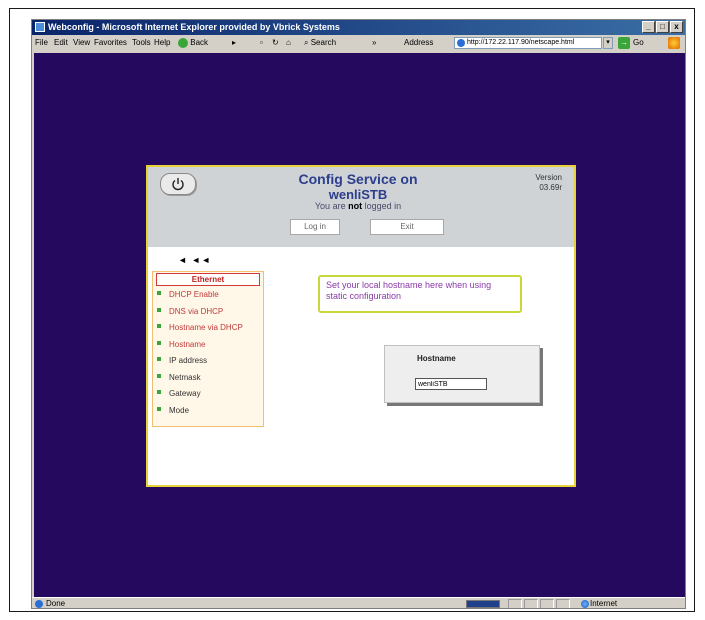 The image size is (705, 620). I want to click on windows-logo-icon, so click(674, 43).